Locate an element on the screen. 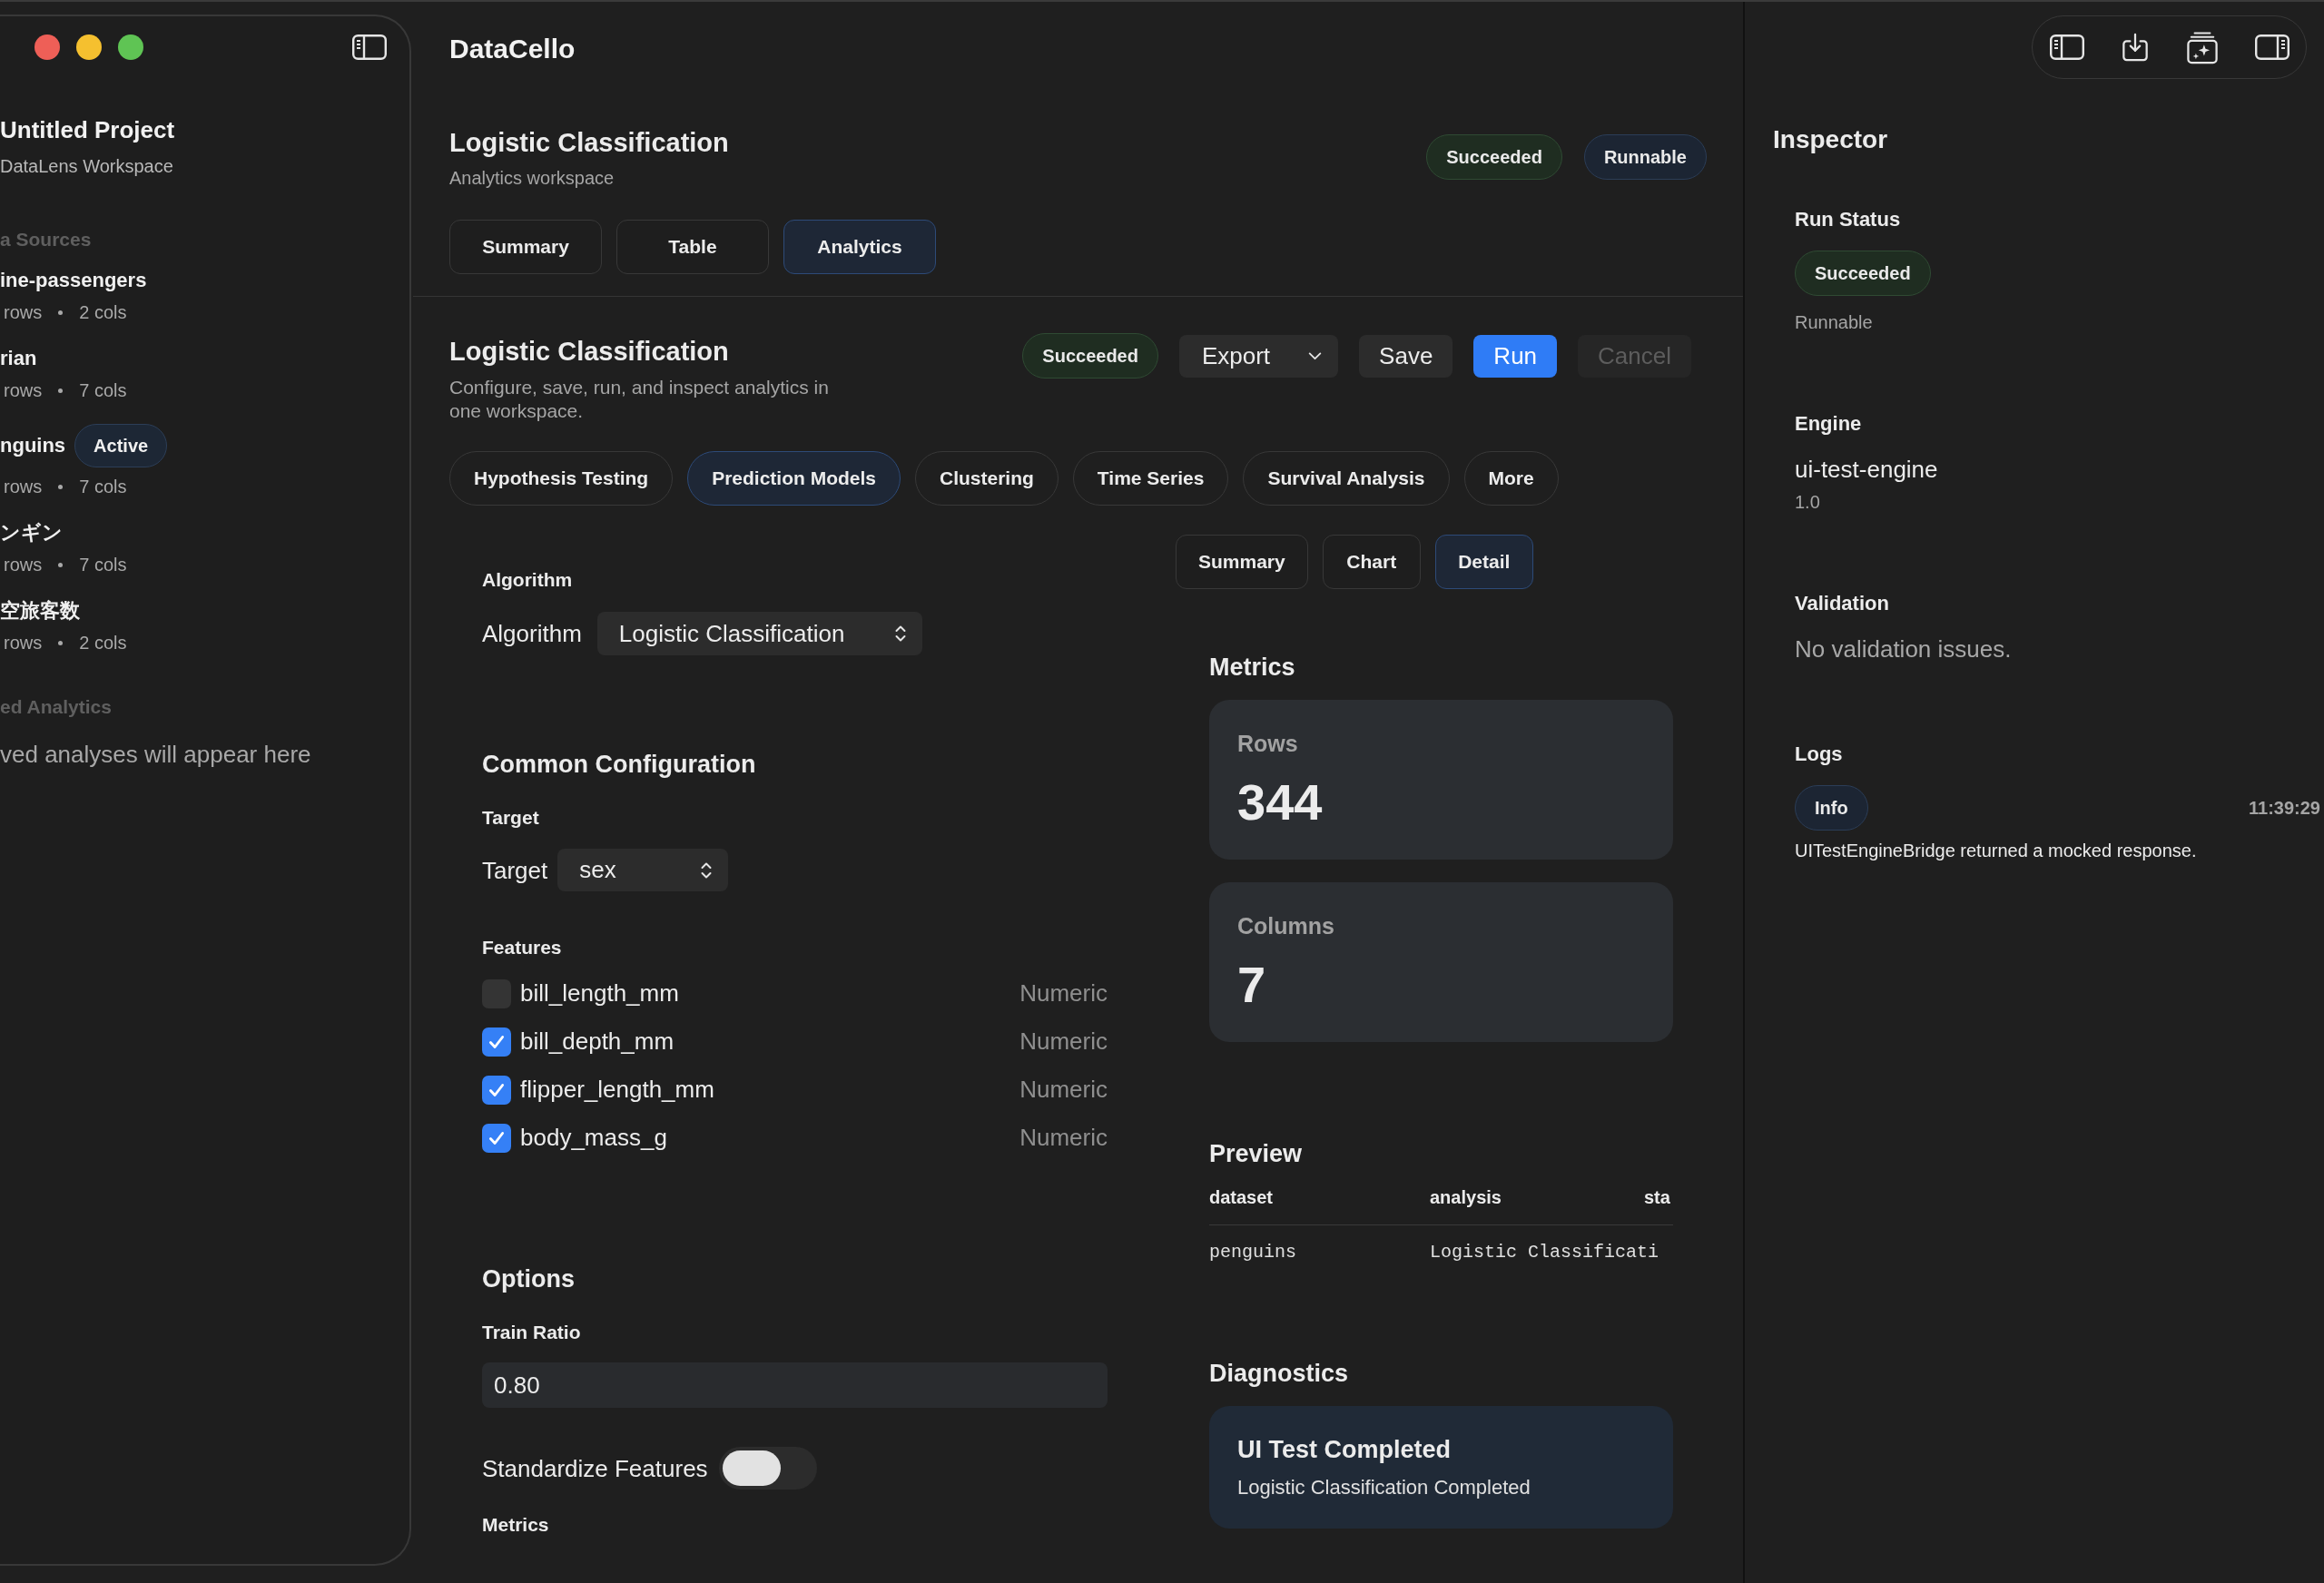  metric-label: Columns is located at coordinates (1286, 925).